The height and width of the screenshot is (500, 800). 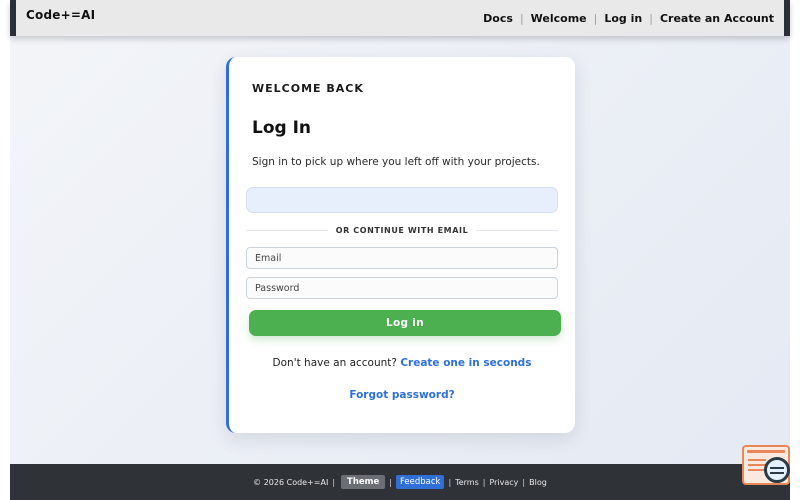 What do you see at coordinates (538, 482) in the screenshot?
I see `footer-link-blog: Blog` at bounding box center [538, 482].